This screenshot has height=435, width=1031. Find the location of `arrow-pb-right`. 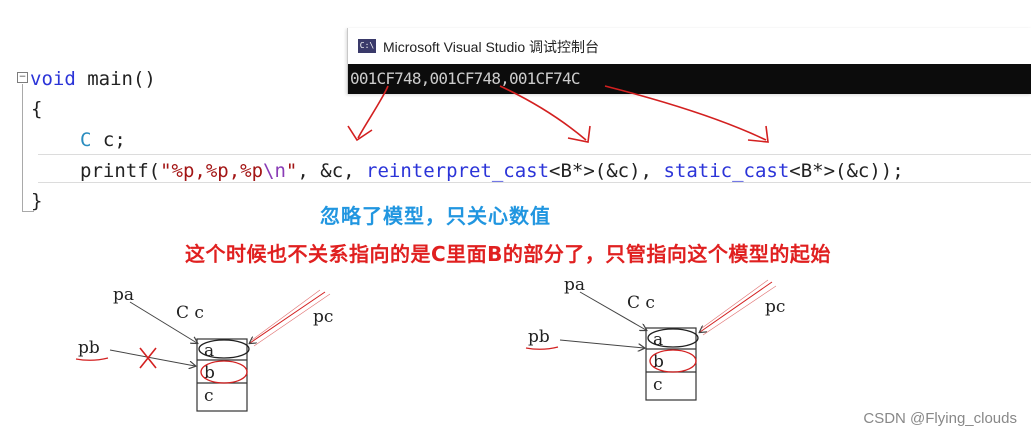

arrow-pb-right is located at coordinates (601, 343).